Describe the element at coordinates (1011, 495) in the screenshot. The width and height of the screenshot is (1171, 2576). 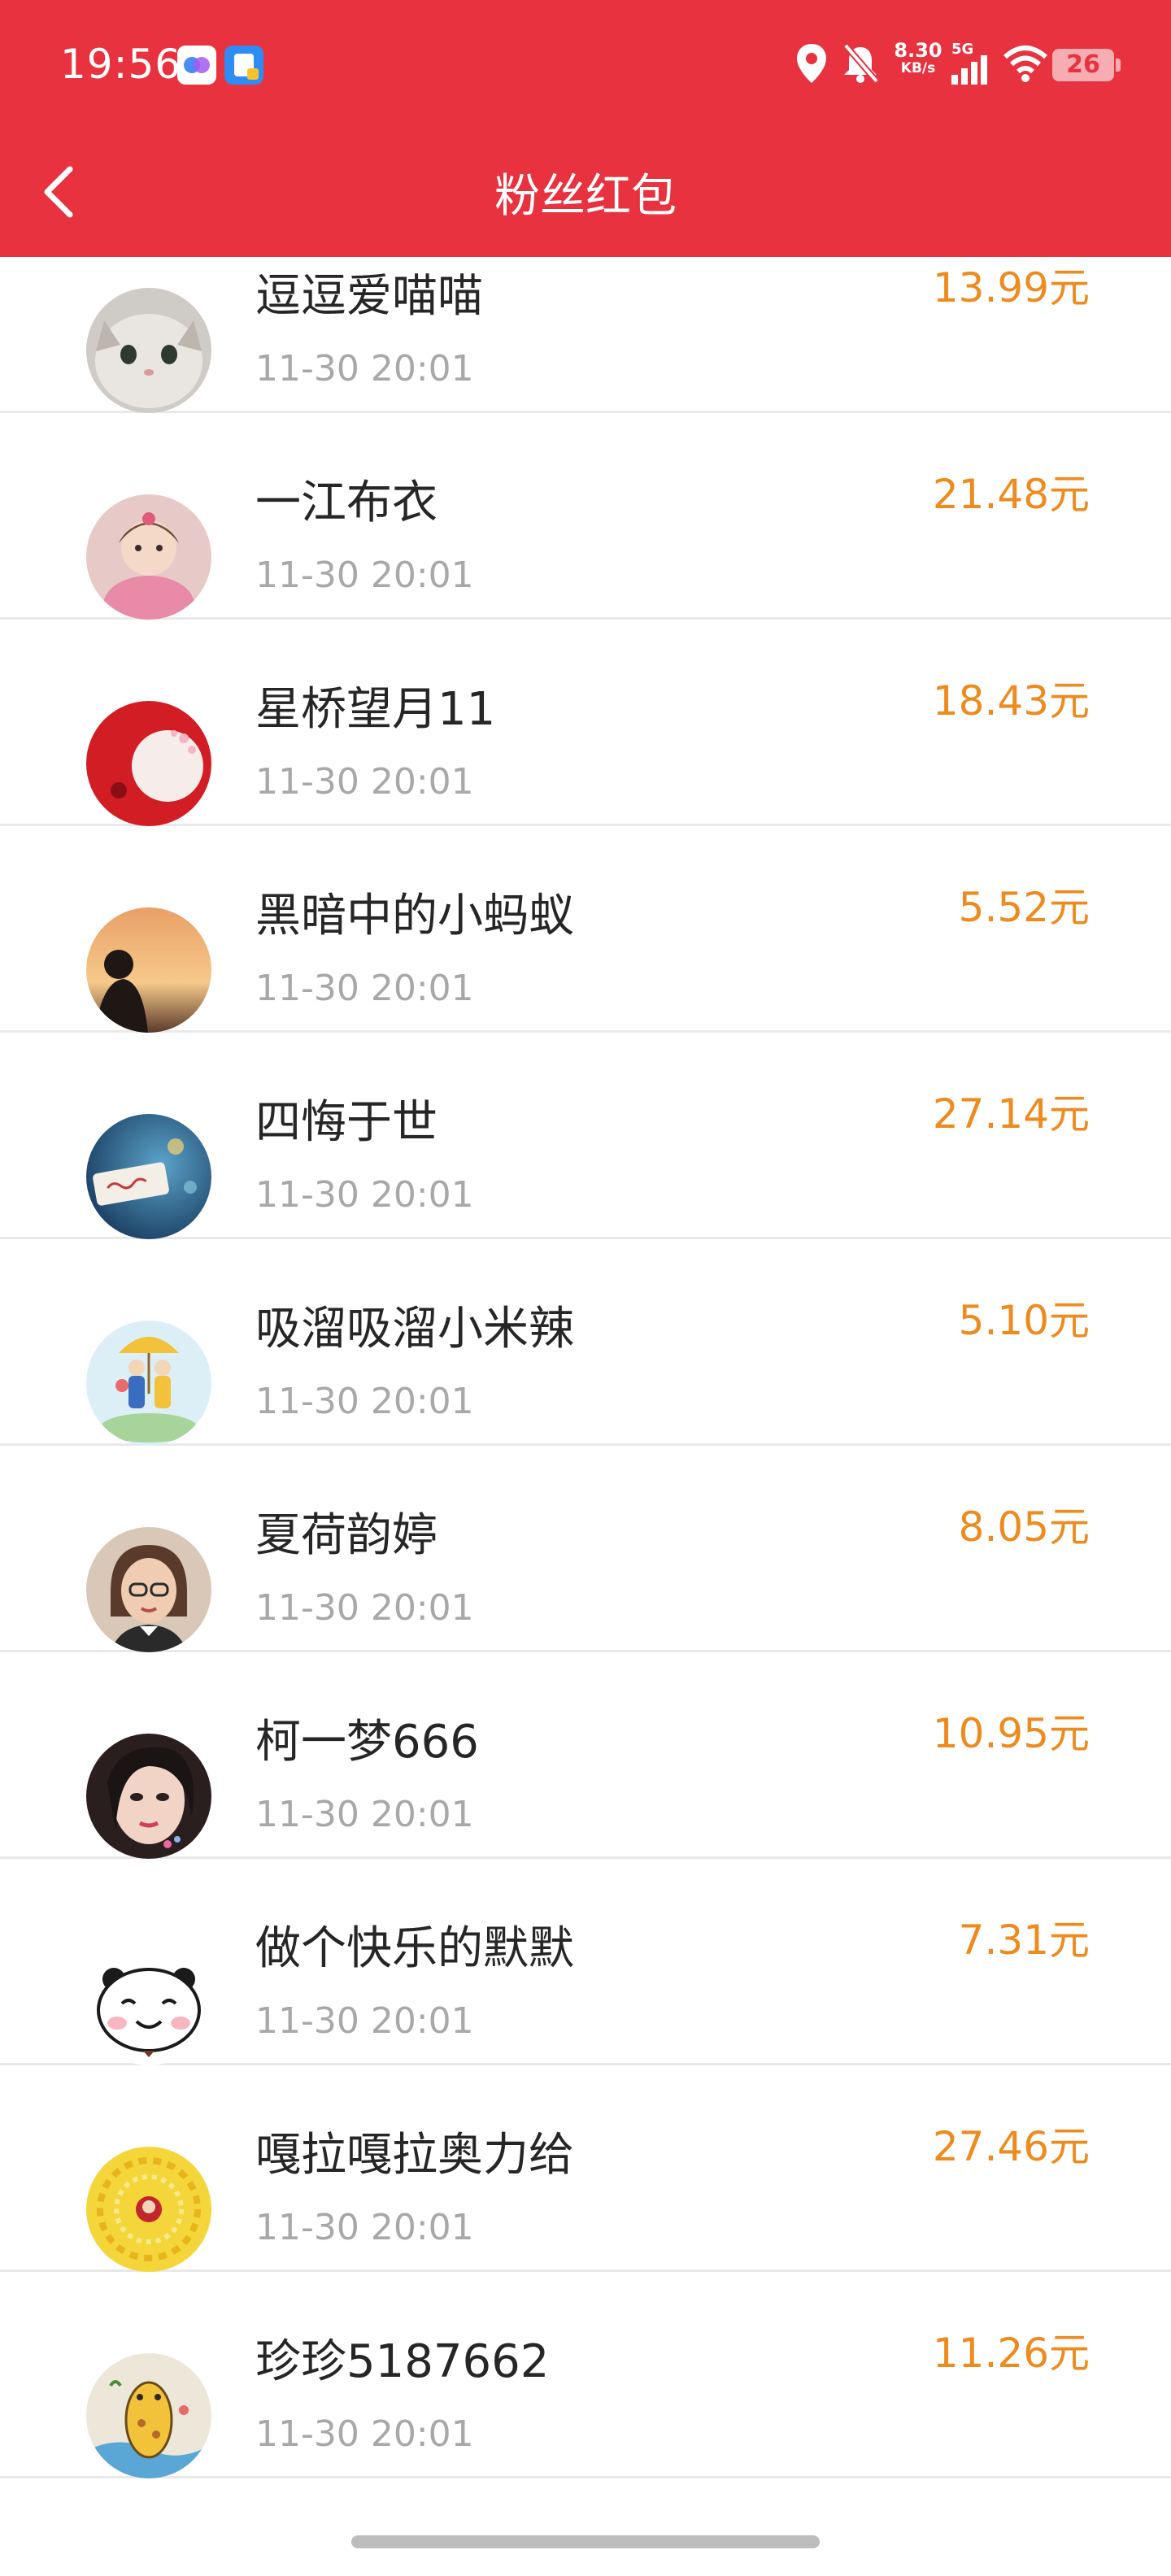
I see `packet-amount: 21.48元` at that location.